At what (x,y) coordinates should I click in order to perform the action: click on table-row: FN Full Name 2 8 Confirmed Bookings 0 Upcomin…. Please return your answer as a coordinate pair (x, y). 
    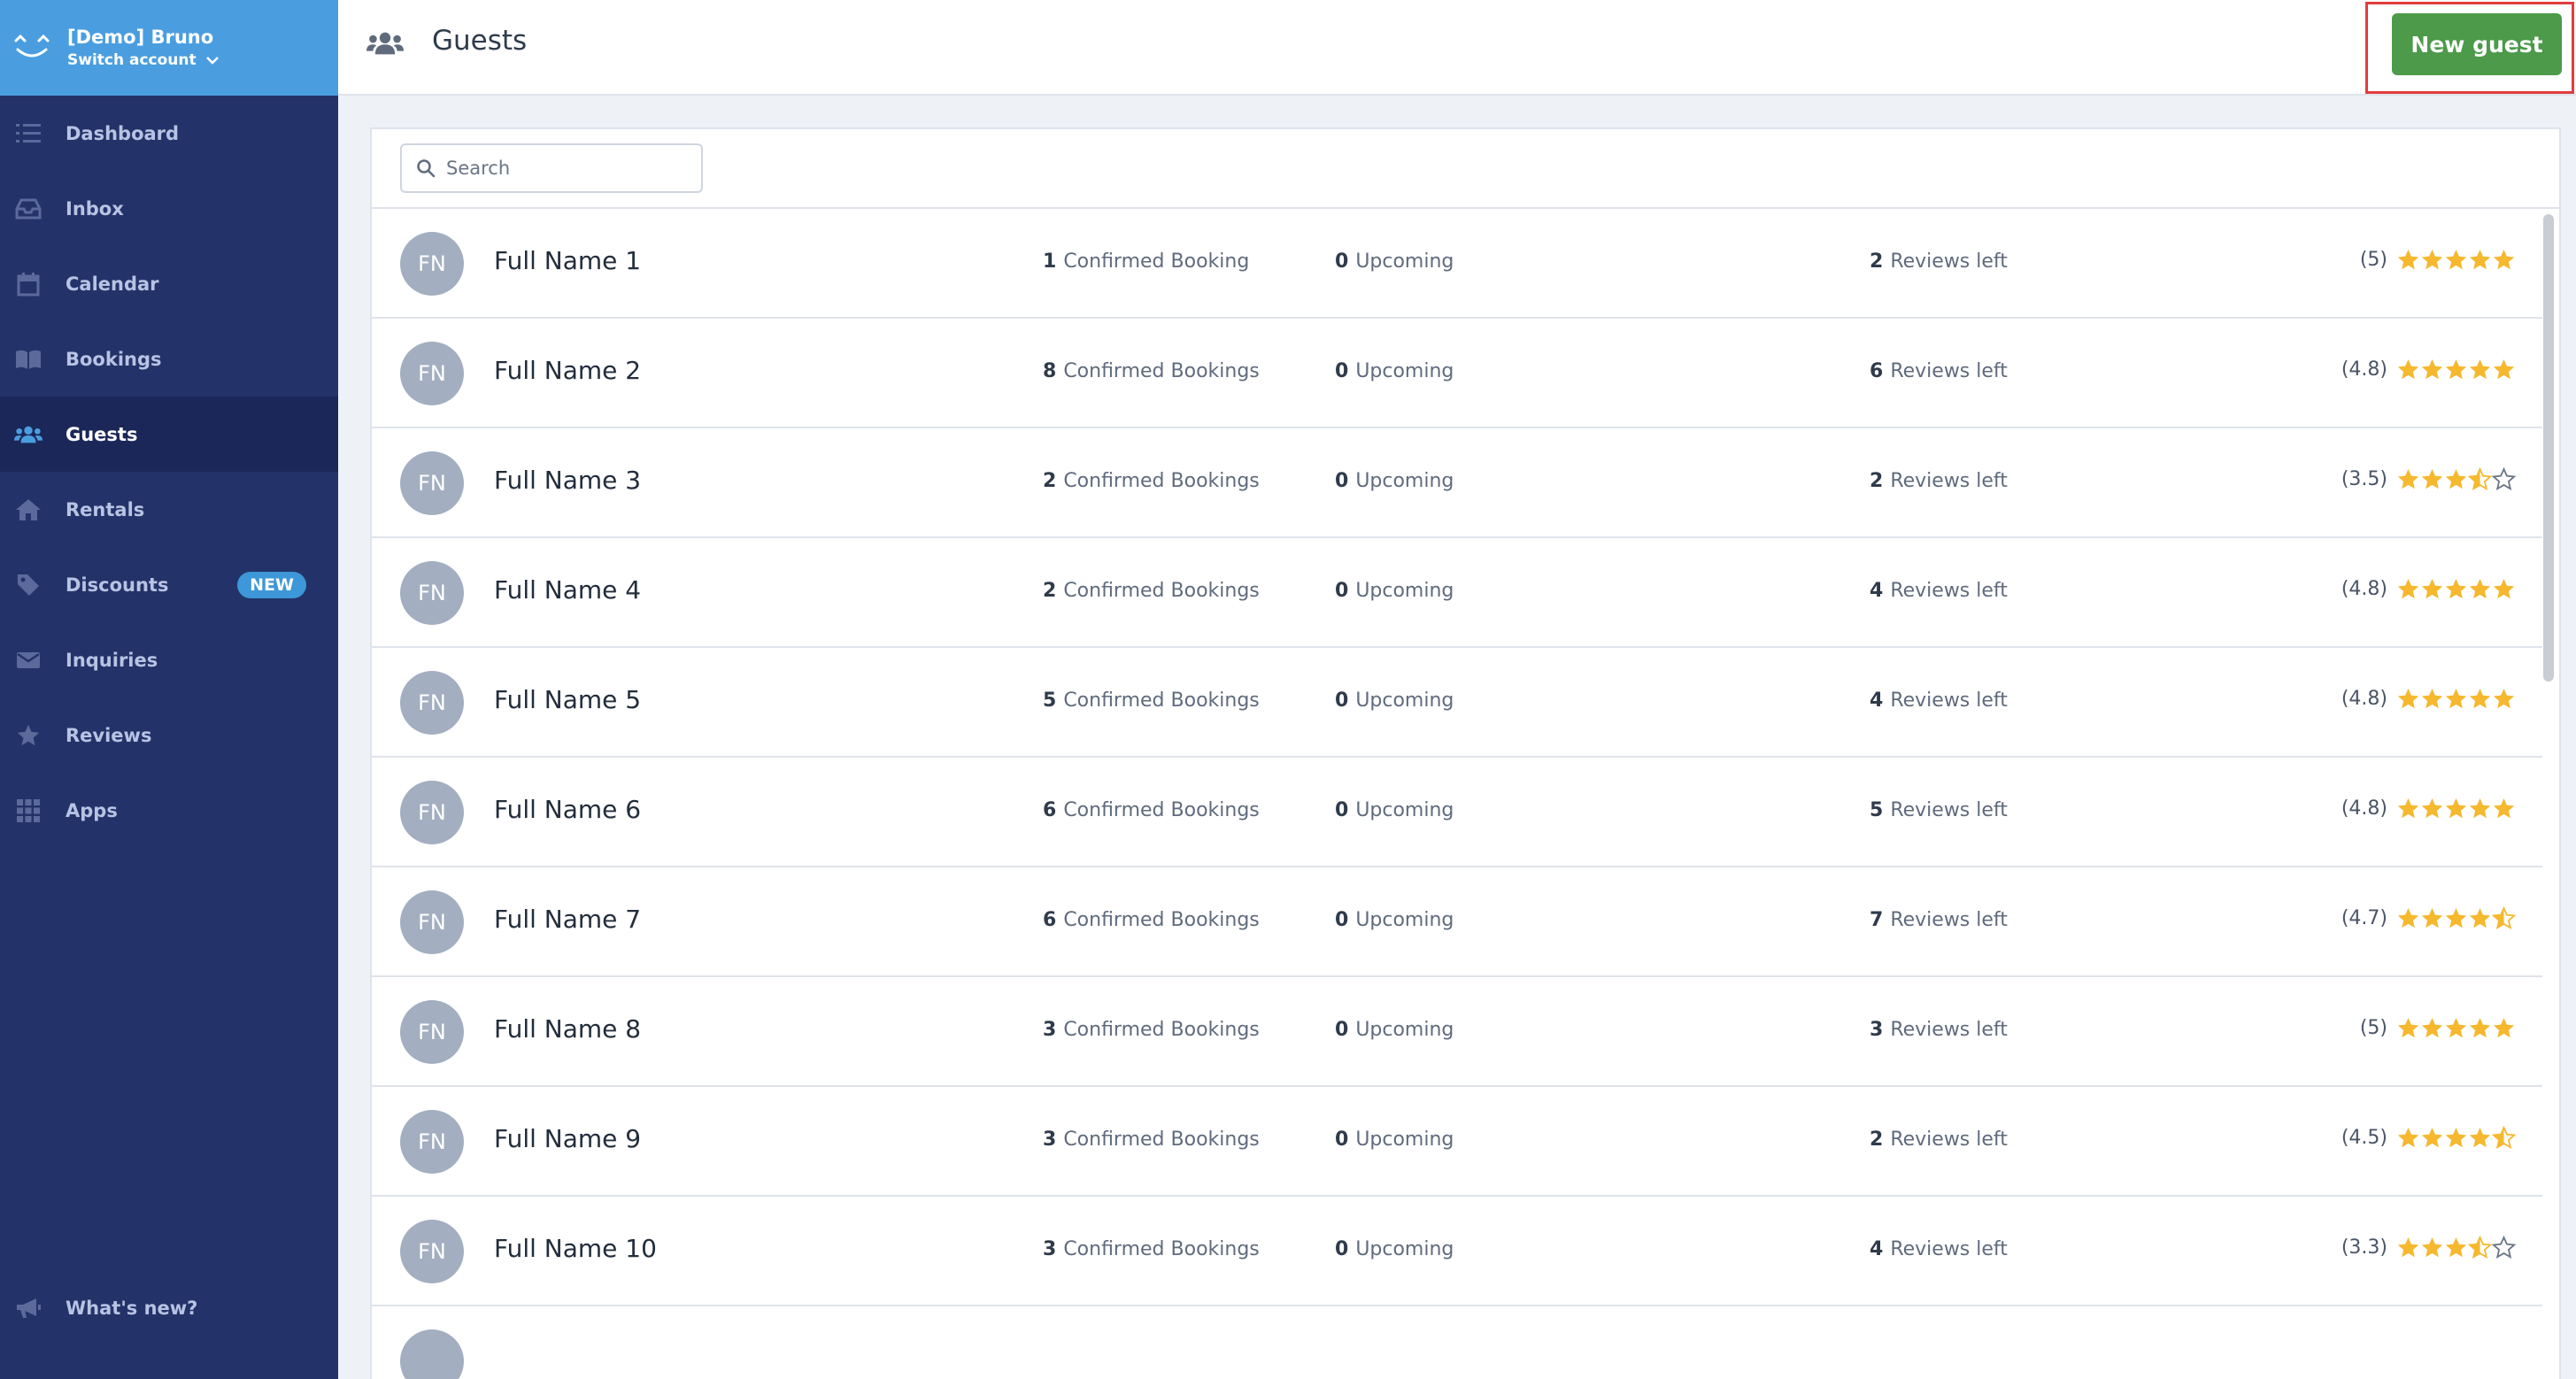
    Looking at the image, I should click on (1457, 374).